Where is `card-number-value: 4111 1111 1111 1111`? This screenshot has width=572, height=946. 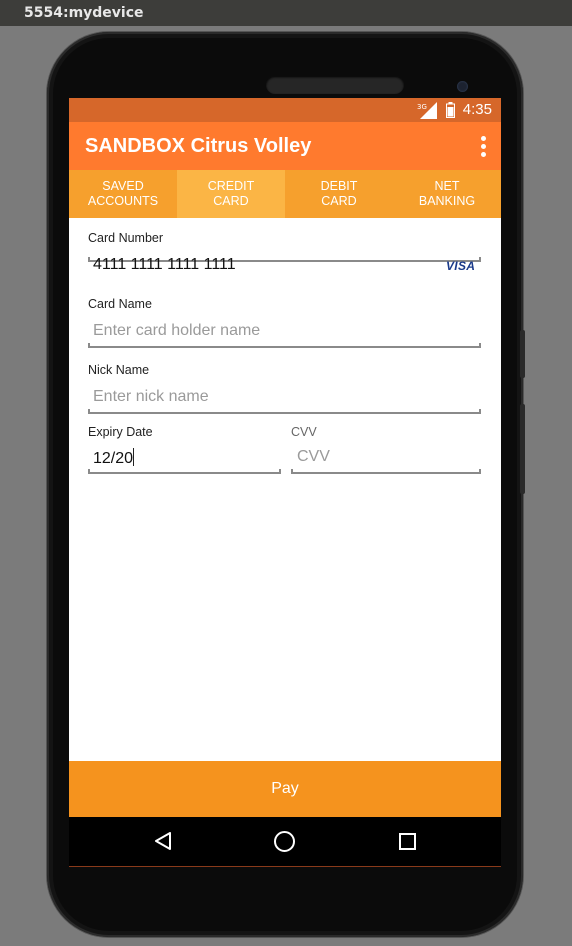 card-number-value: 4111 1111 1111 1111 is located at coordinates (164, 264).